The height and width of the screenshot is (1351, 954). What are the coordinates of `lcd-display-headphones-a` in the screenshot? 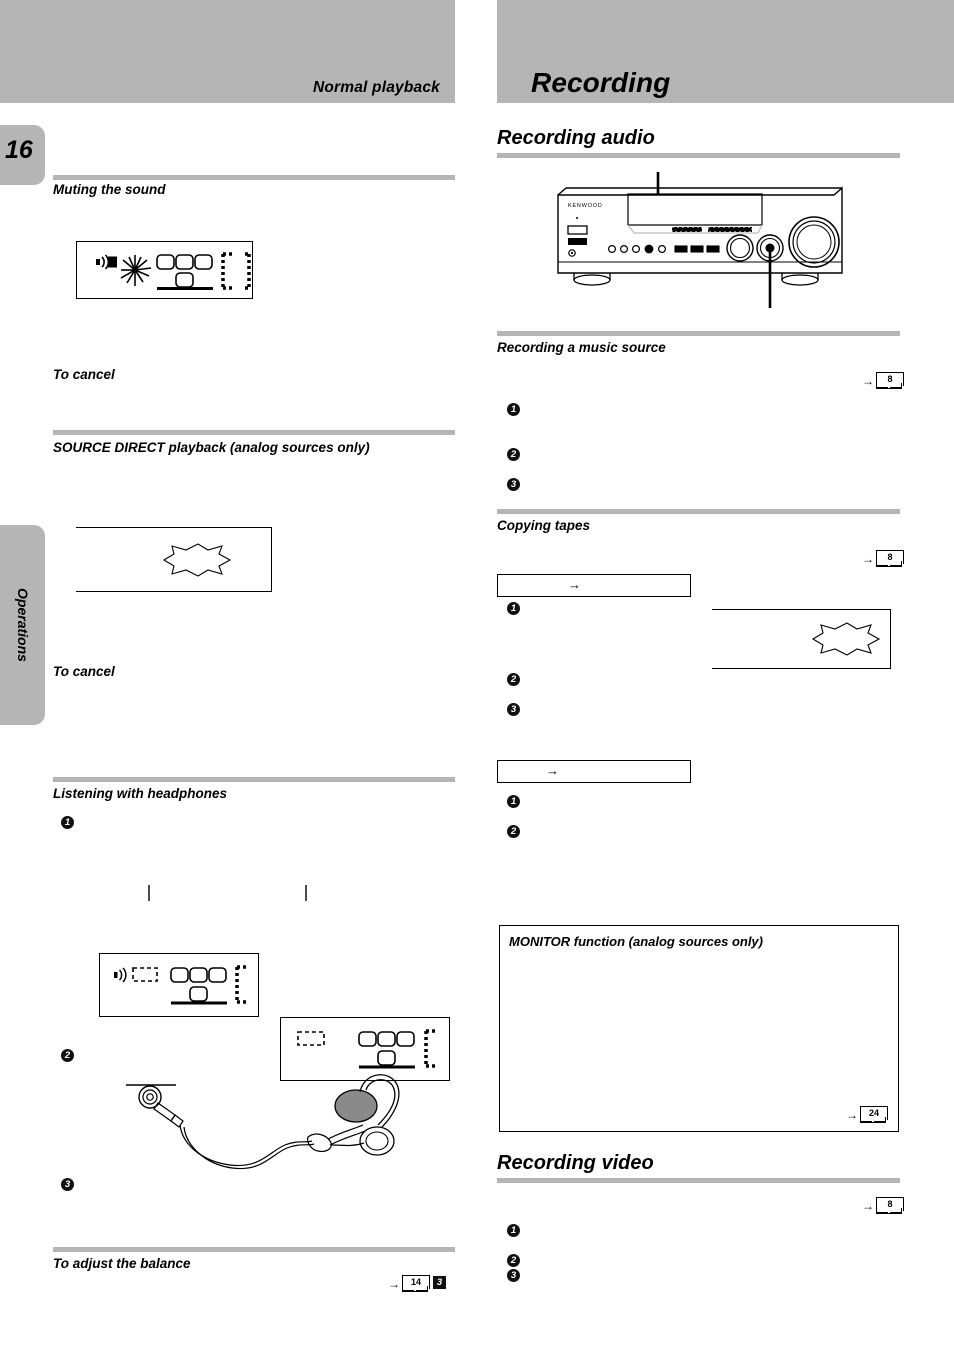 It's located at (179, 985).